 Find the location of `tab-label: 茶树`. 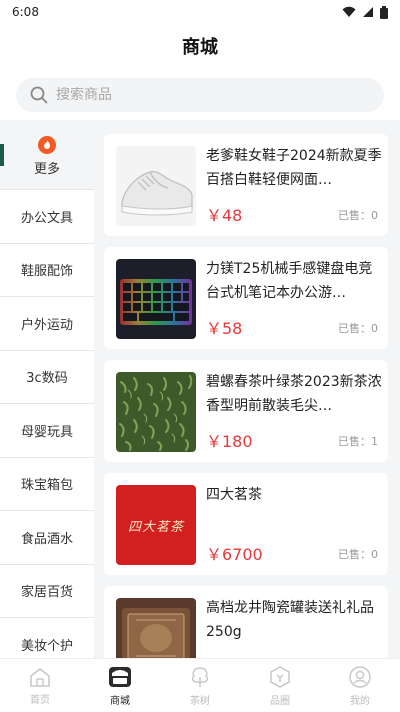

tab-label: 茶树 is located at coordinates (200, 701).